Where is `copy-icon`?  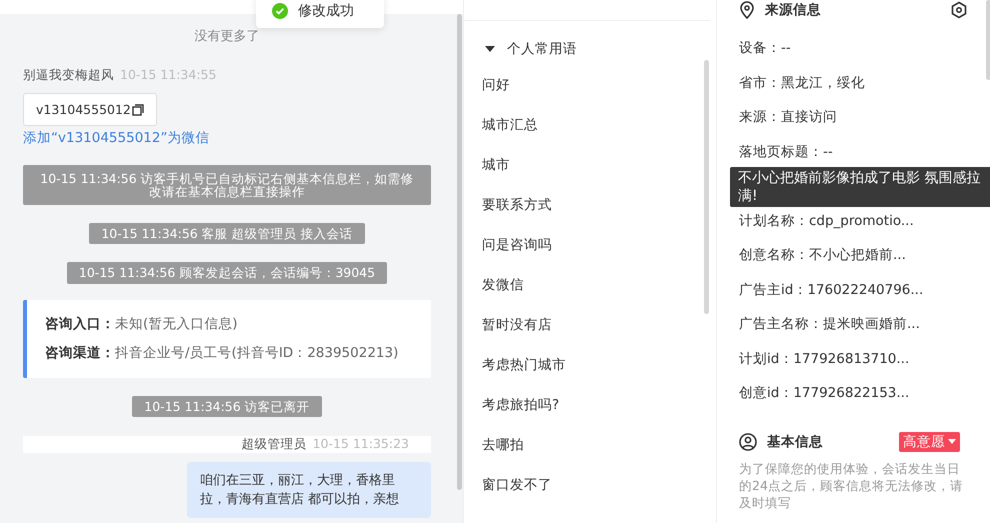
copy-icon is located at coordinates (138, 110).